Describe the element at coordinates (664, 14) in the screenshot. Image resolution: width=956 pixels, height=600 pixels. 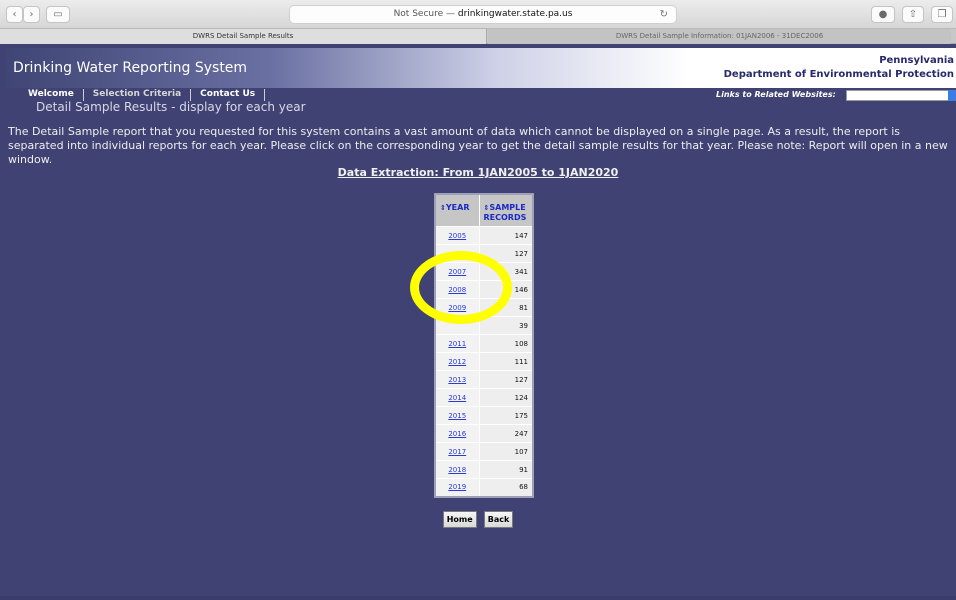
I see `reload-icon: ↻` at that location.